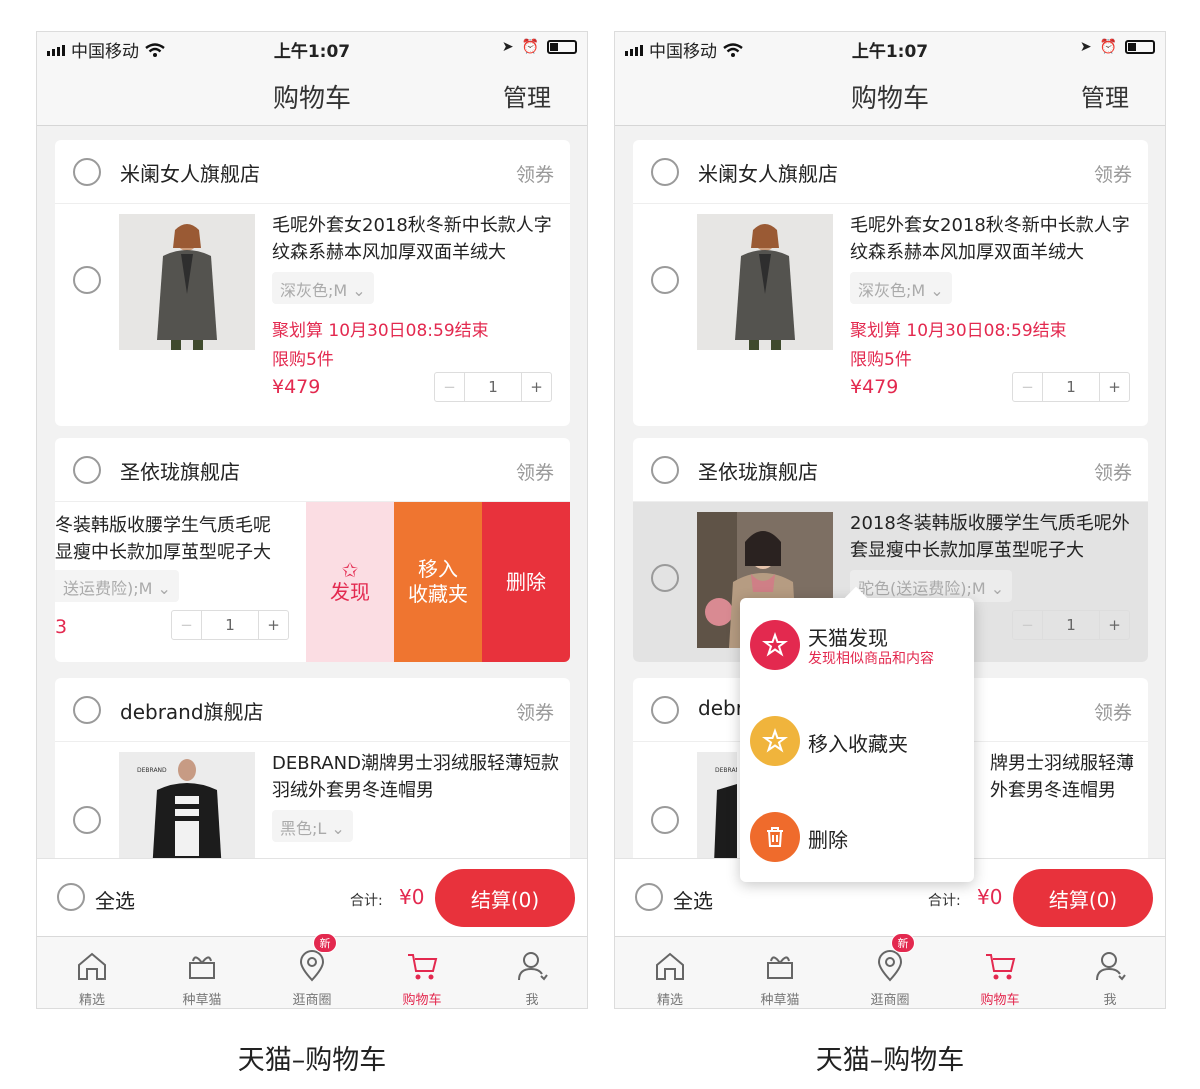  Describe the element at coordinates (995, 537) in the screenshot. I see `product-title: 2018冬装韩版收腰学生气质毛呢外套显瘦中长款加厚茧型呢子大` at that location.